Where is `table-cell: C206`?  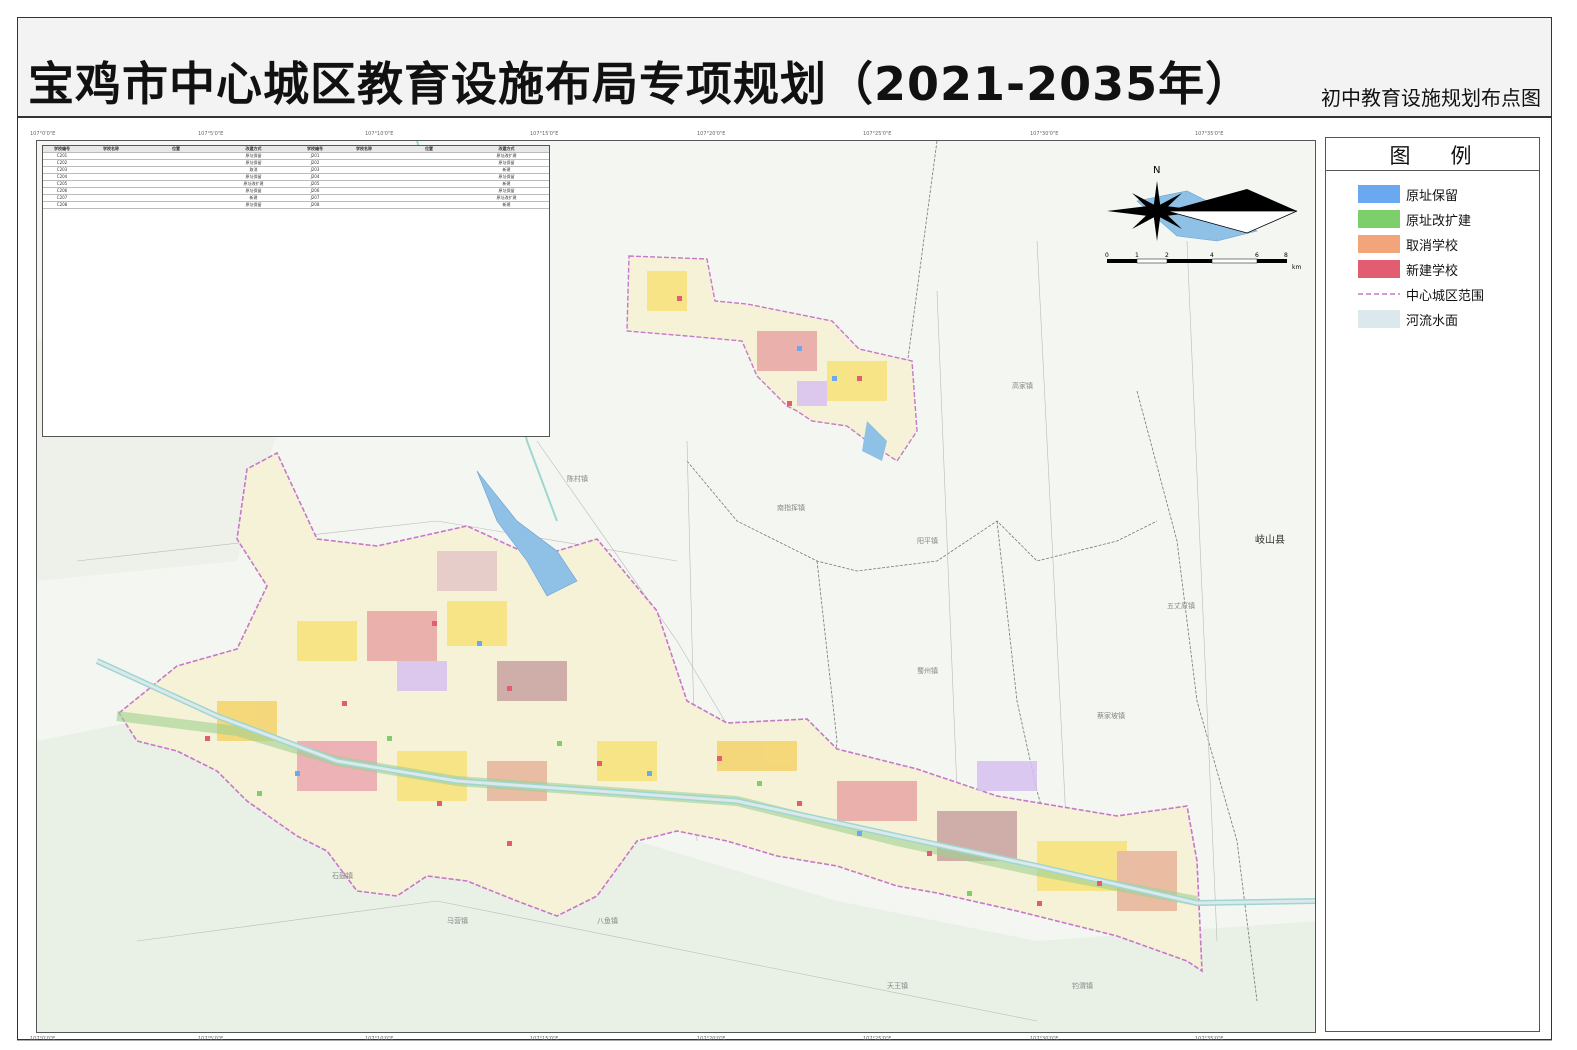
table-cell: C206 is located at coordinates (62, 190).